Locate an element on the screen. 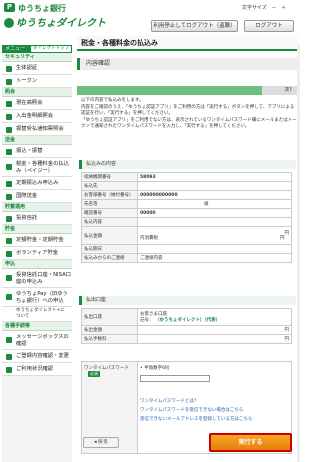  sidebar-item-balance: 現在高照会 is located at coordinates (37, 103).